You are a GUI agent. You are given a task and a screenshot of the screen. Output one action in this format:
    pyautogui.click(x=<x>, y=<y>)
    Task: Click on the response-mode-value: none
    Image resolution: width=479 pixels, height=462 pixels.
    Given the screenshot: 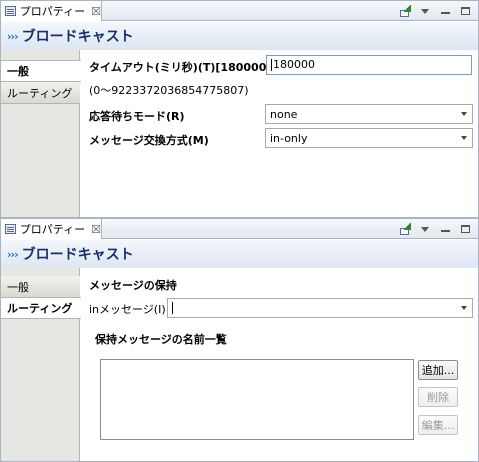 What is the action you would take?
    pyautogui.click(x=284, y=114)
    